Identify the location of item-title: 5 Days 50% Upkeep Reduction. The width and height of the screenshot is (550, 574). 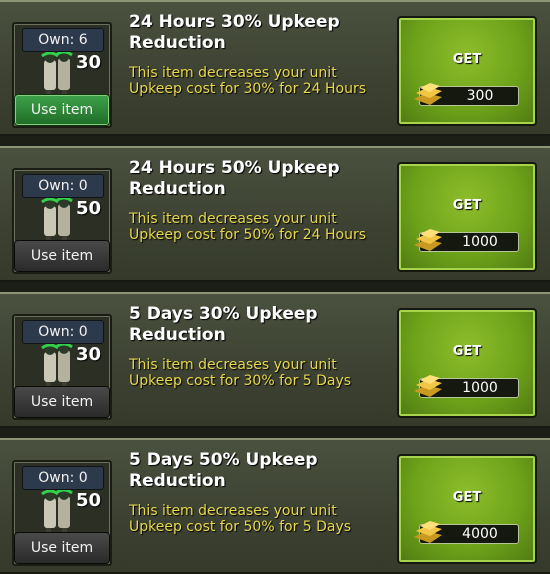
(223, 470).